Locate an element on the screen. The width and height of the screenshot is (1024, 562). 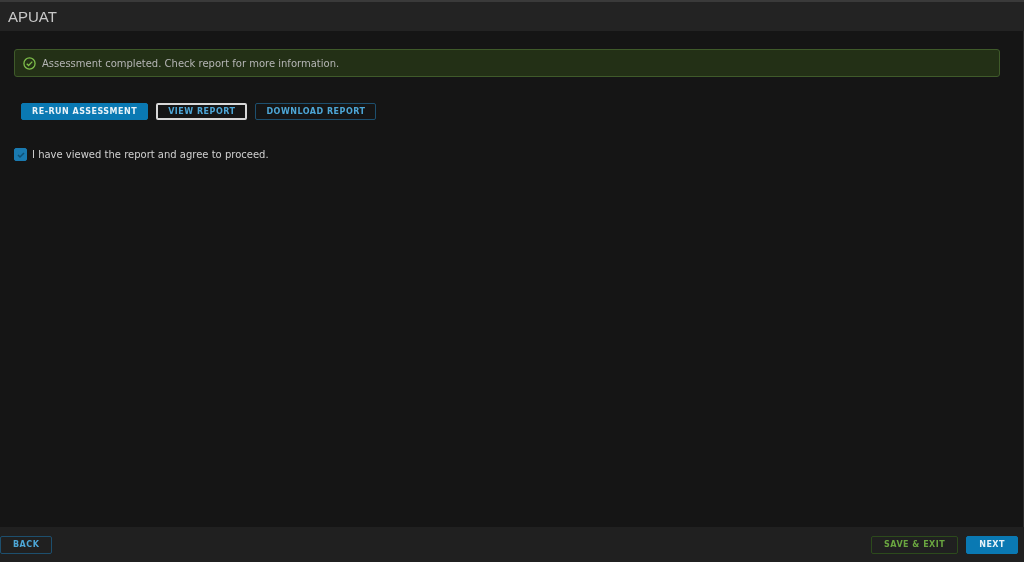
check-icon is located at coordinates (20, 154).